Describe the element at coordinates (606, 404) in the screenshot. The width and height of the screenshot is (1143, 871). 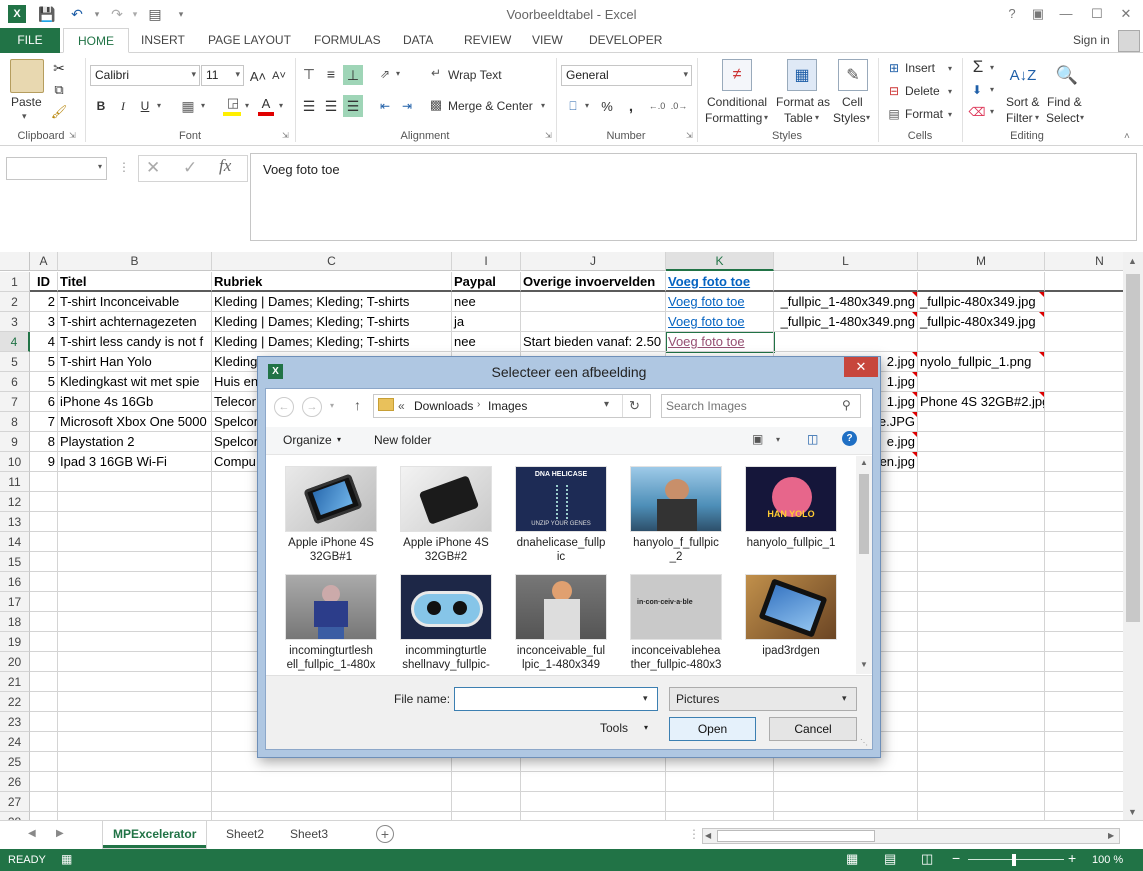
I see `address-dropdown-icon: ▾` at that location.